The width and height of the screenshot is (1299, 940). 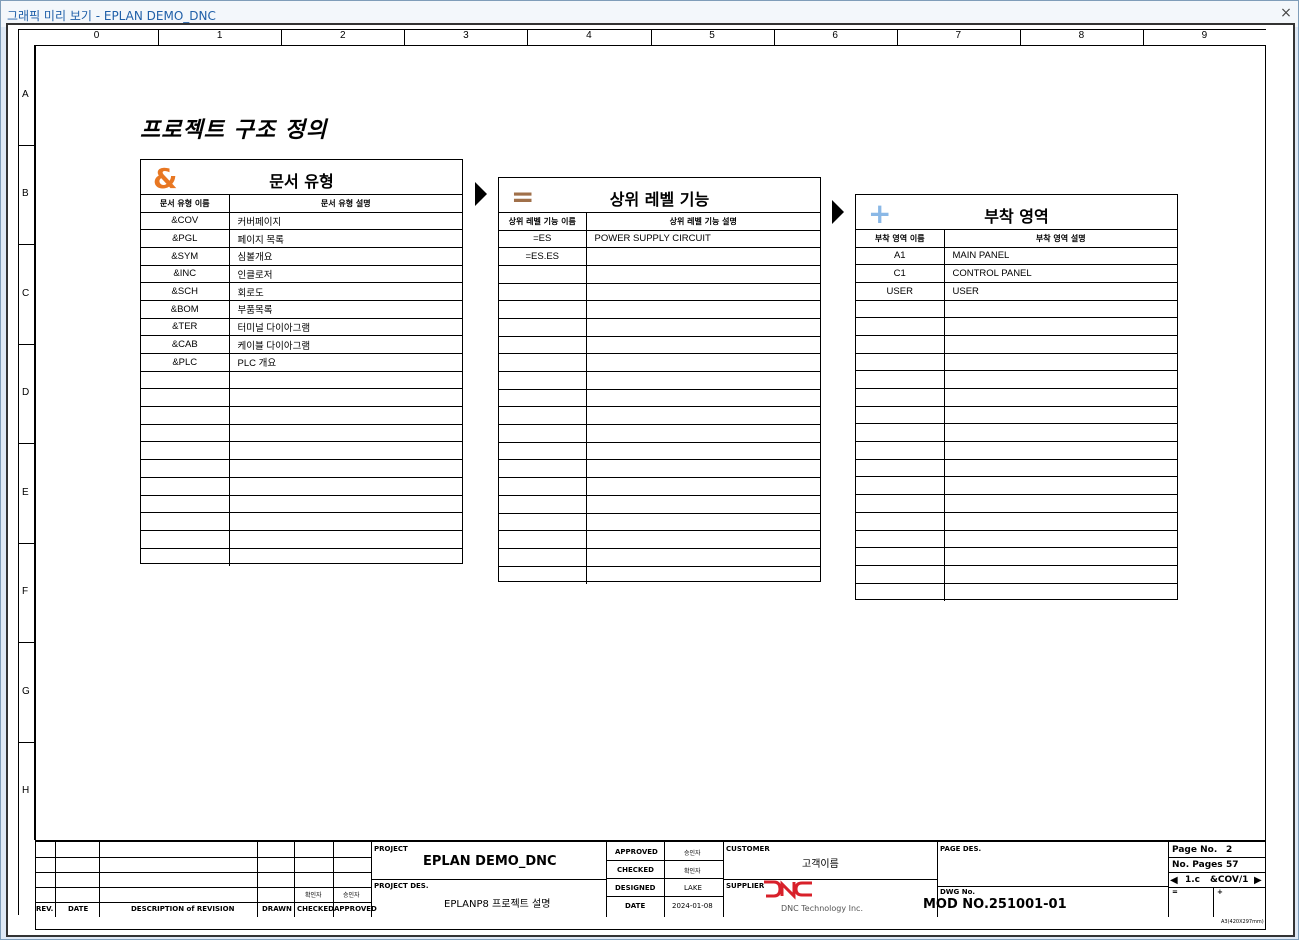 What do you see at coordinates (1286, 13) in the screenshot?
I see `close-icon: ×` at bounding box center [1286, 13].